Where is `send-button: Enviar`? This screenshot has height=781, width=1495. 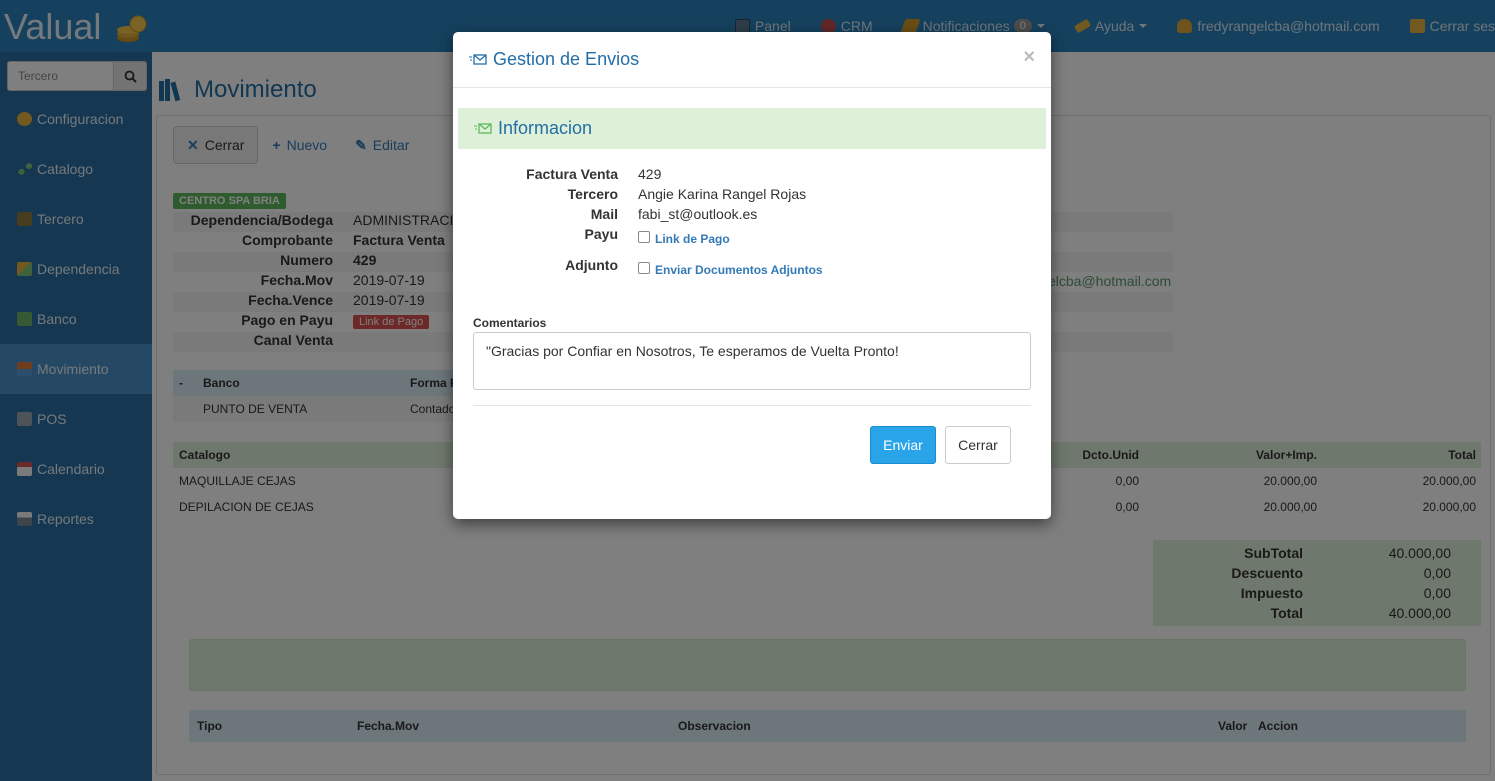
send-button: Enviar is located at coordinates (903, 445).